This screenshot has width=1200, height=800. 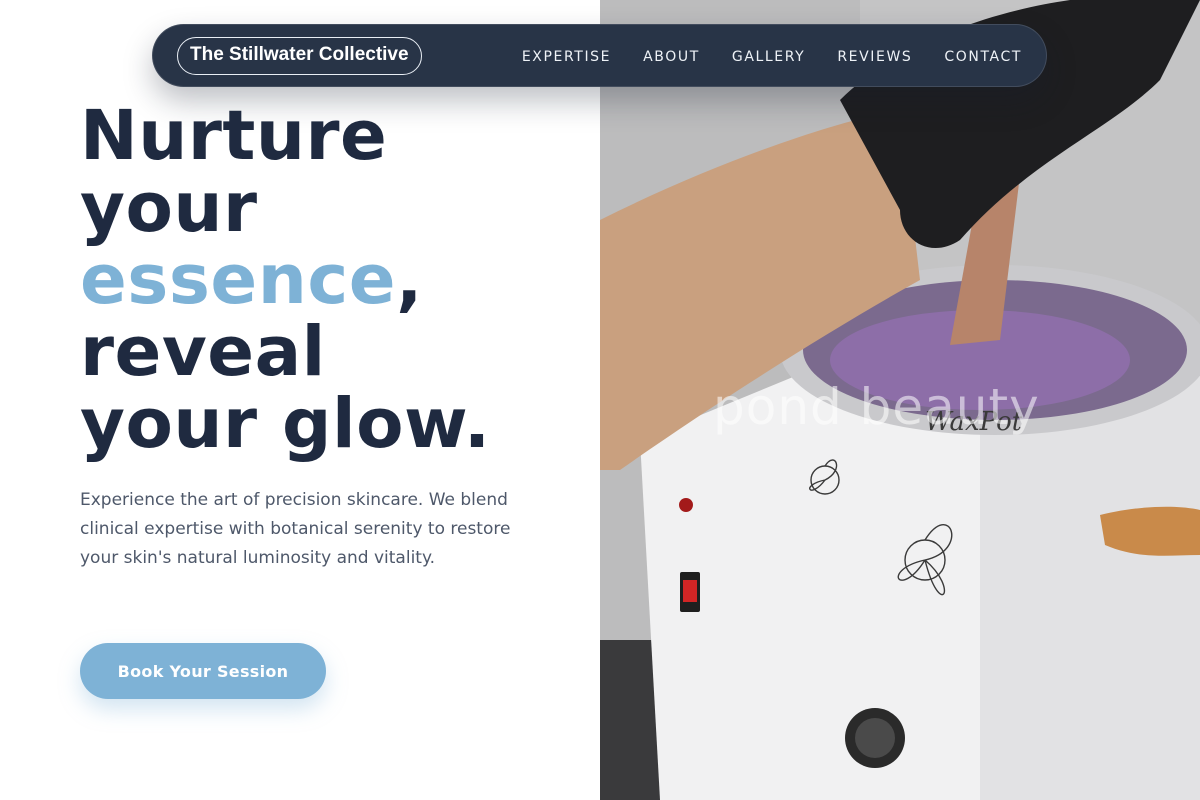 I want to click on headline-accent-word: essence, so click(x=238, y=280).